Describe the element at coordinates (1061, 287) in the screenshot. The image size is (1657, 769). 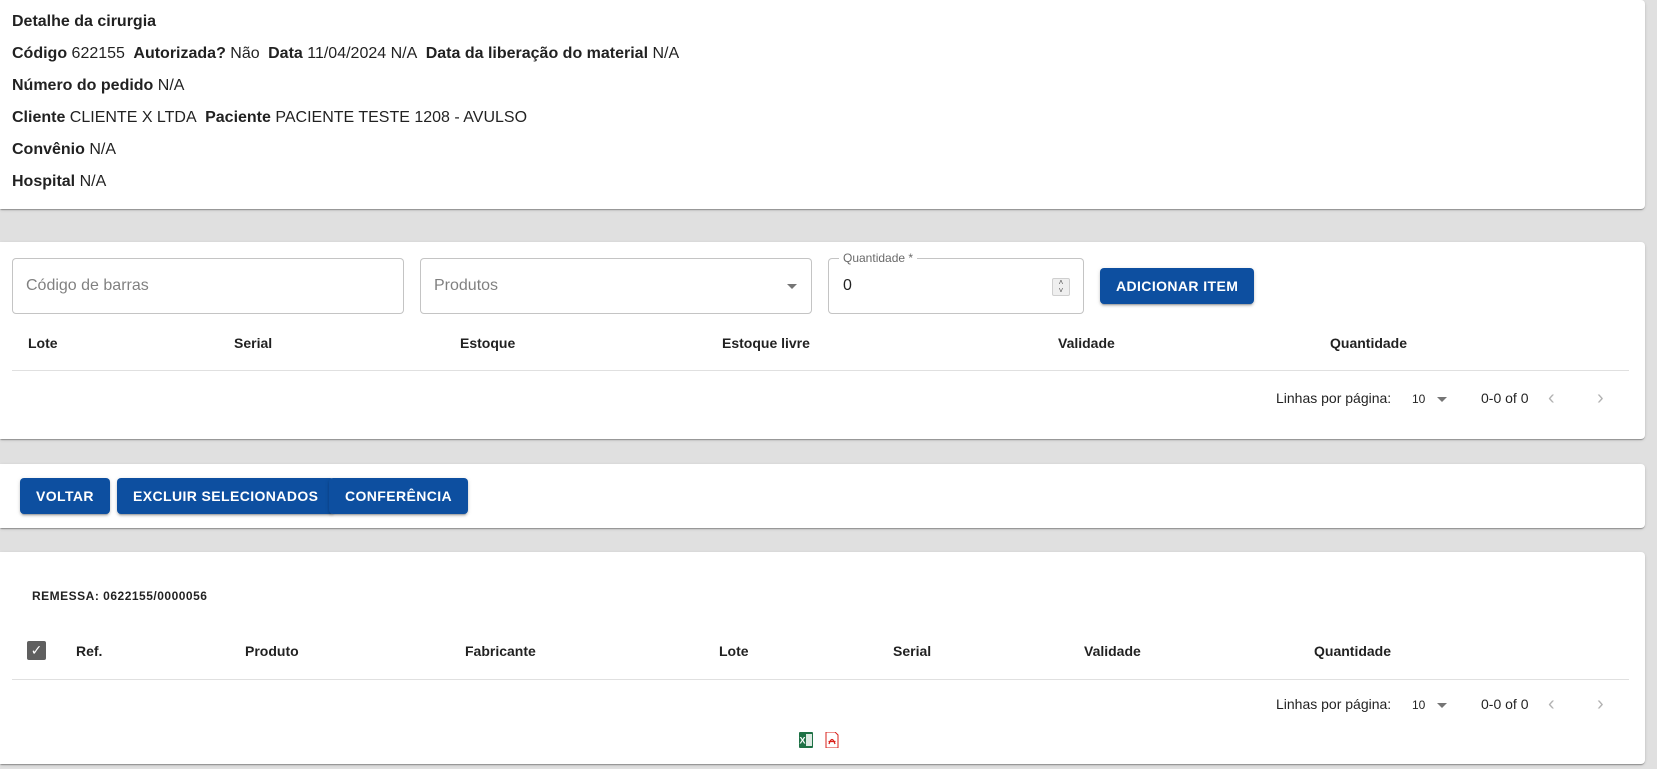
I see `number-spinner-icon: ˄ ˅` at that location.